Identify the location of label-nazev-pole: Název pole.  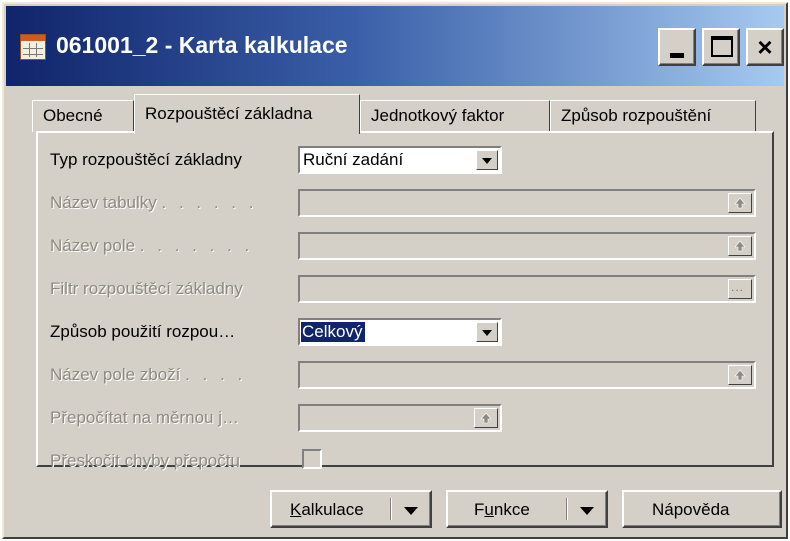
(93, 245).